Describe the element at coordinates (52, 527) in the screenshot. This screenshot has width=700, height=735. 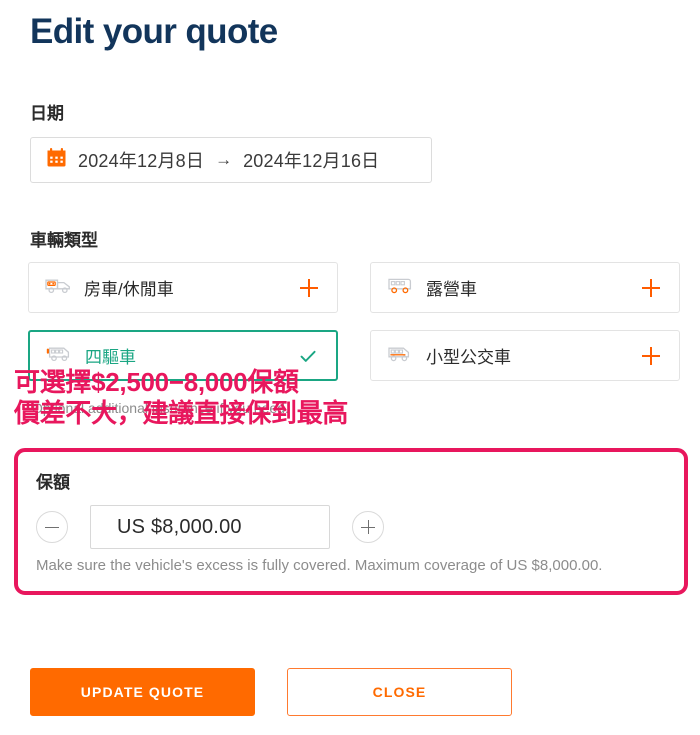
I see `excess-decrease-button` at that location.